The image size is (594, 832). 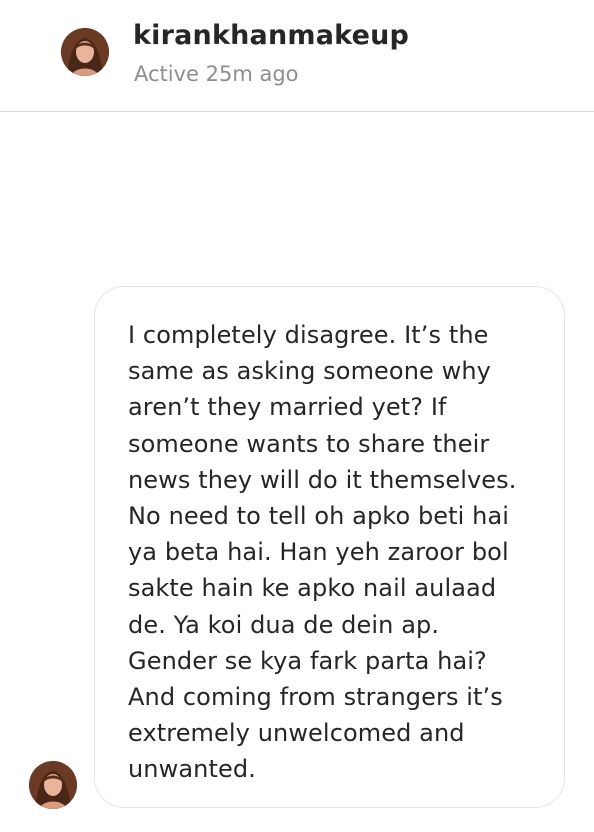 I want to click on active-status: Active 25m ago, so click(x=216, y=74).